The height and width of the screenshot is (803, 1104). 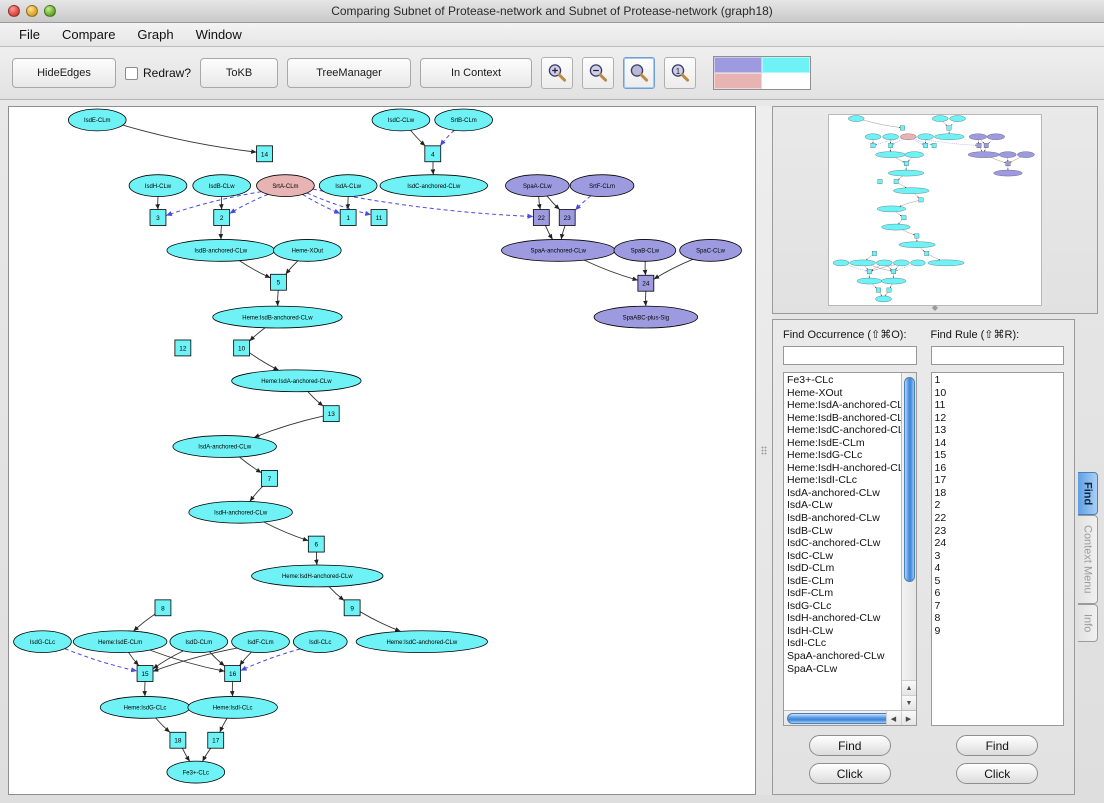 What do you see at coordinates (352, 608) in the screenshot?
I see `graph-rule-box: 9` at bounding box center [352, 608].